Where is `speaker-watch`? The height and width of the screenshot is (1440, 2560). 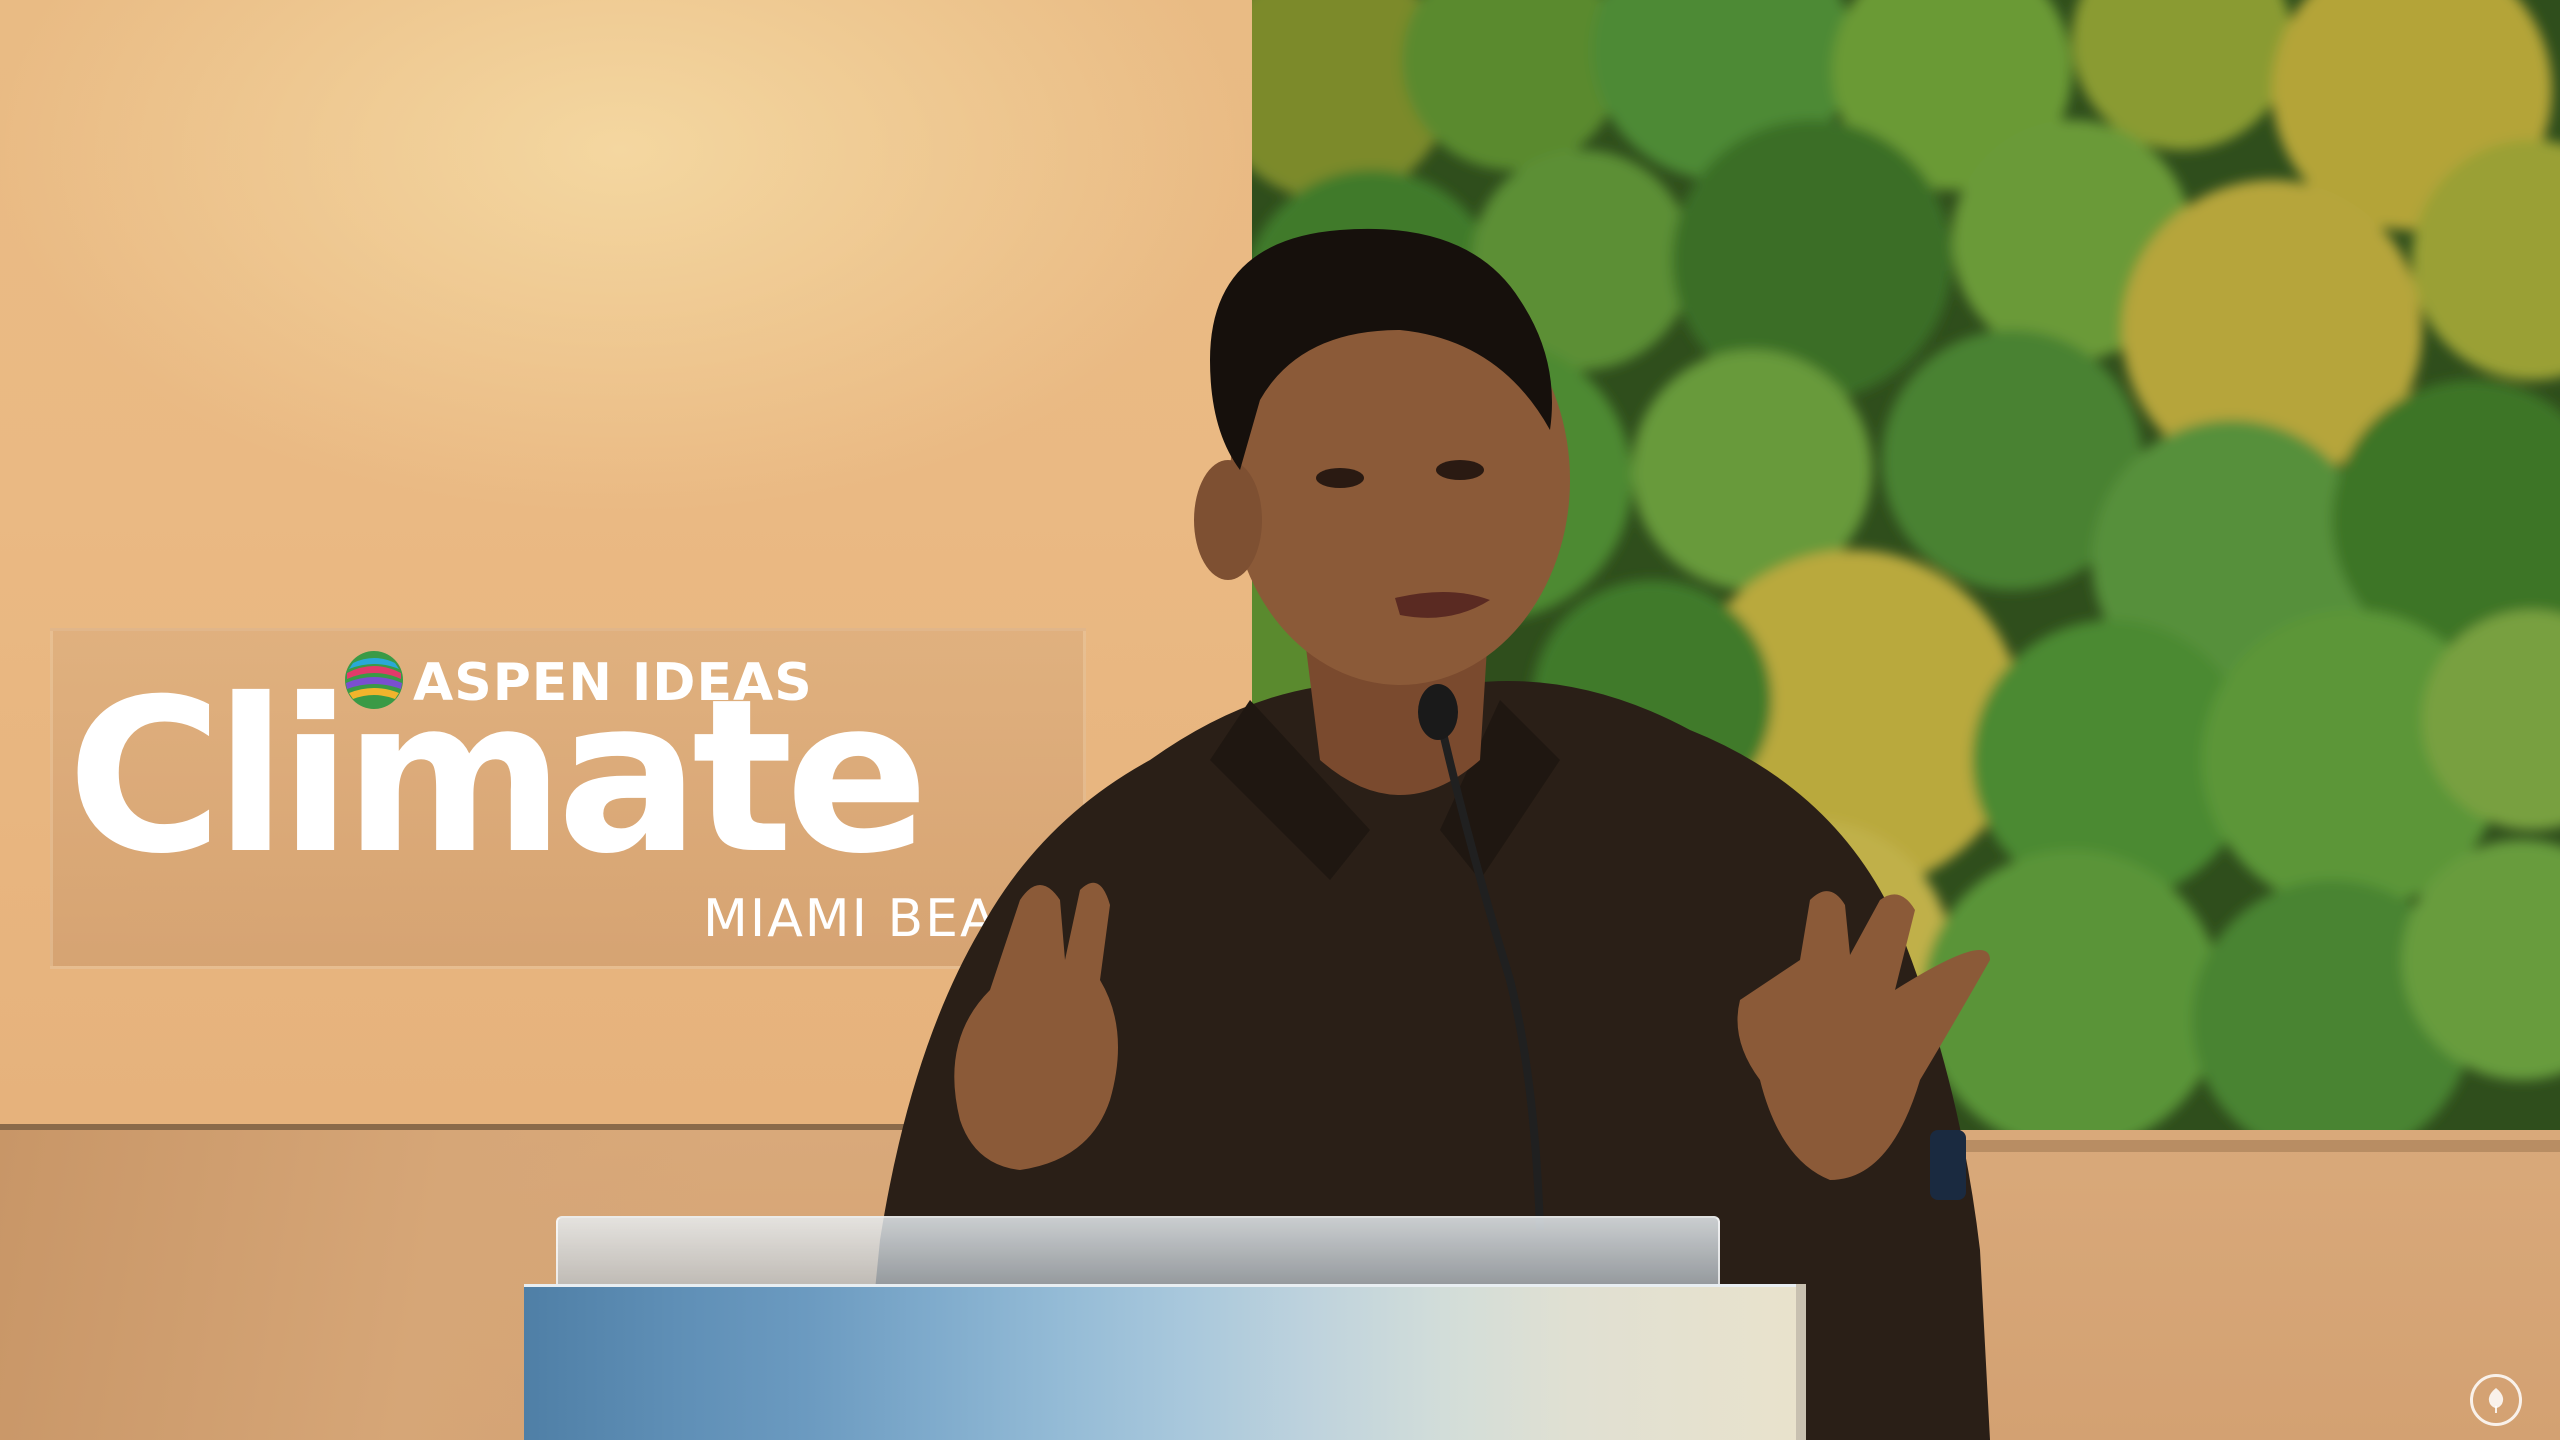
speaker-watch is located at coordinates (1948, 1165).